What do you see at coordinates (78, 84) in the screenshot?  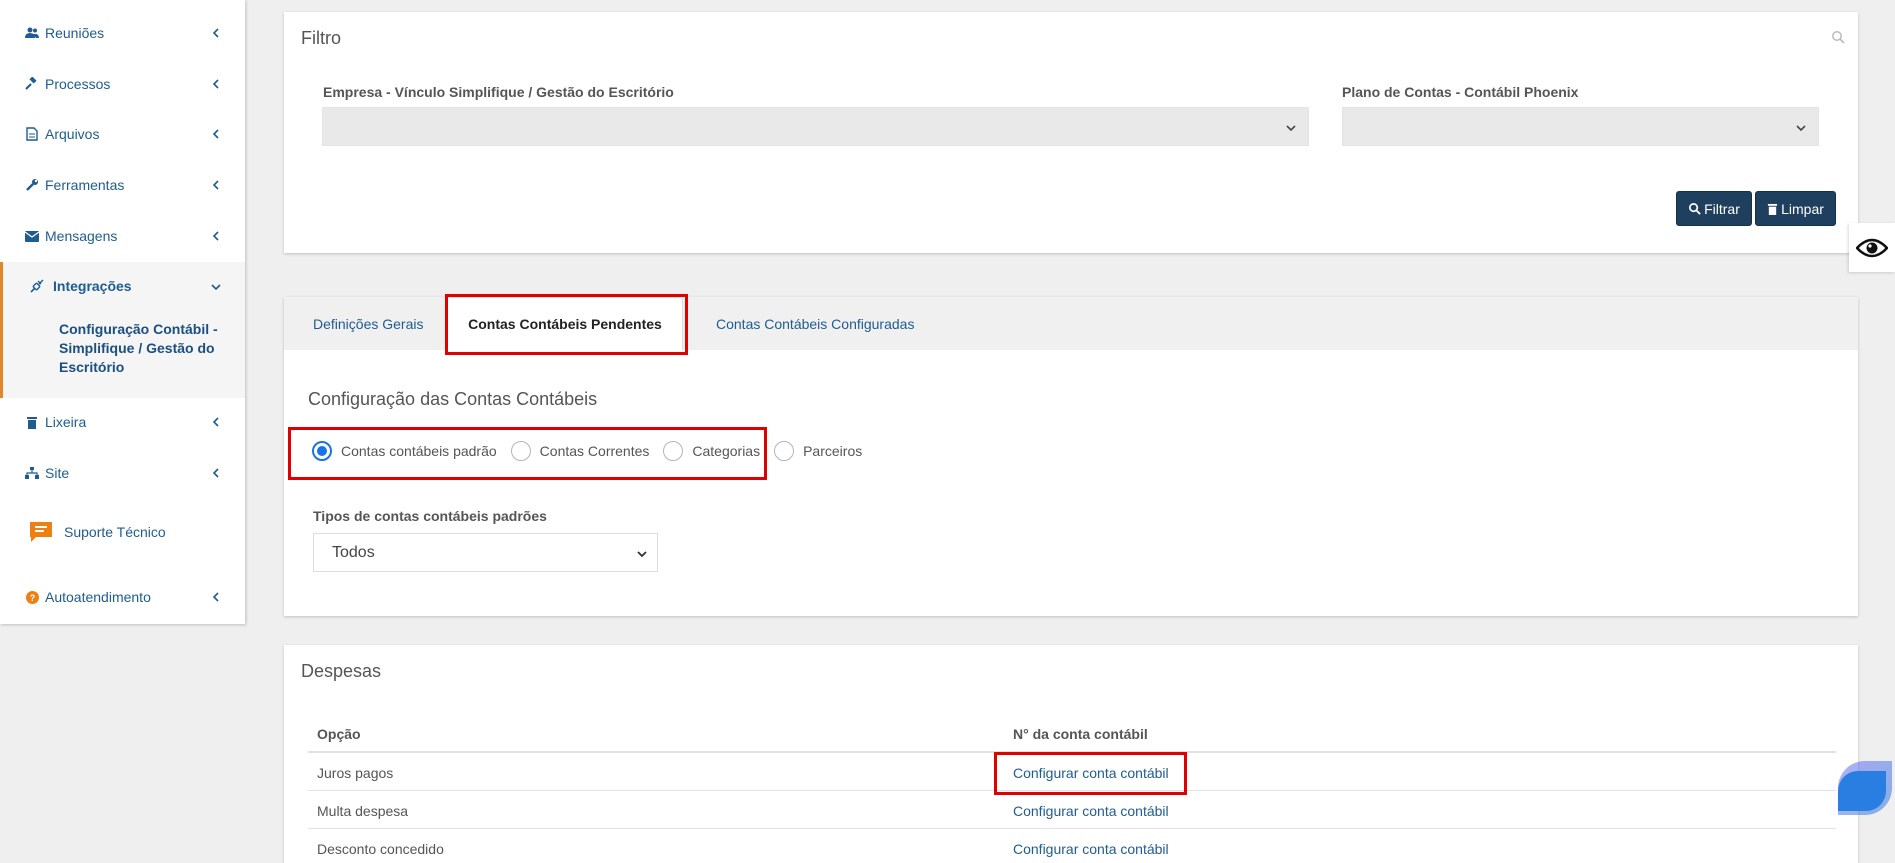 I see `sidebar-item-label: Processos` at bounding box center [78, 84].